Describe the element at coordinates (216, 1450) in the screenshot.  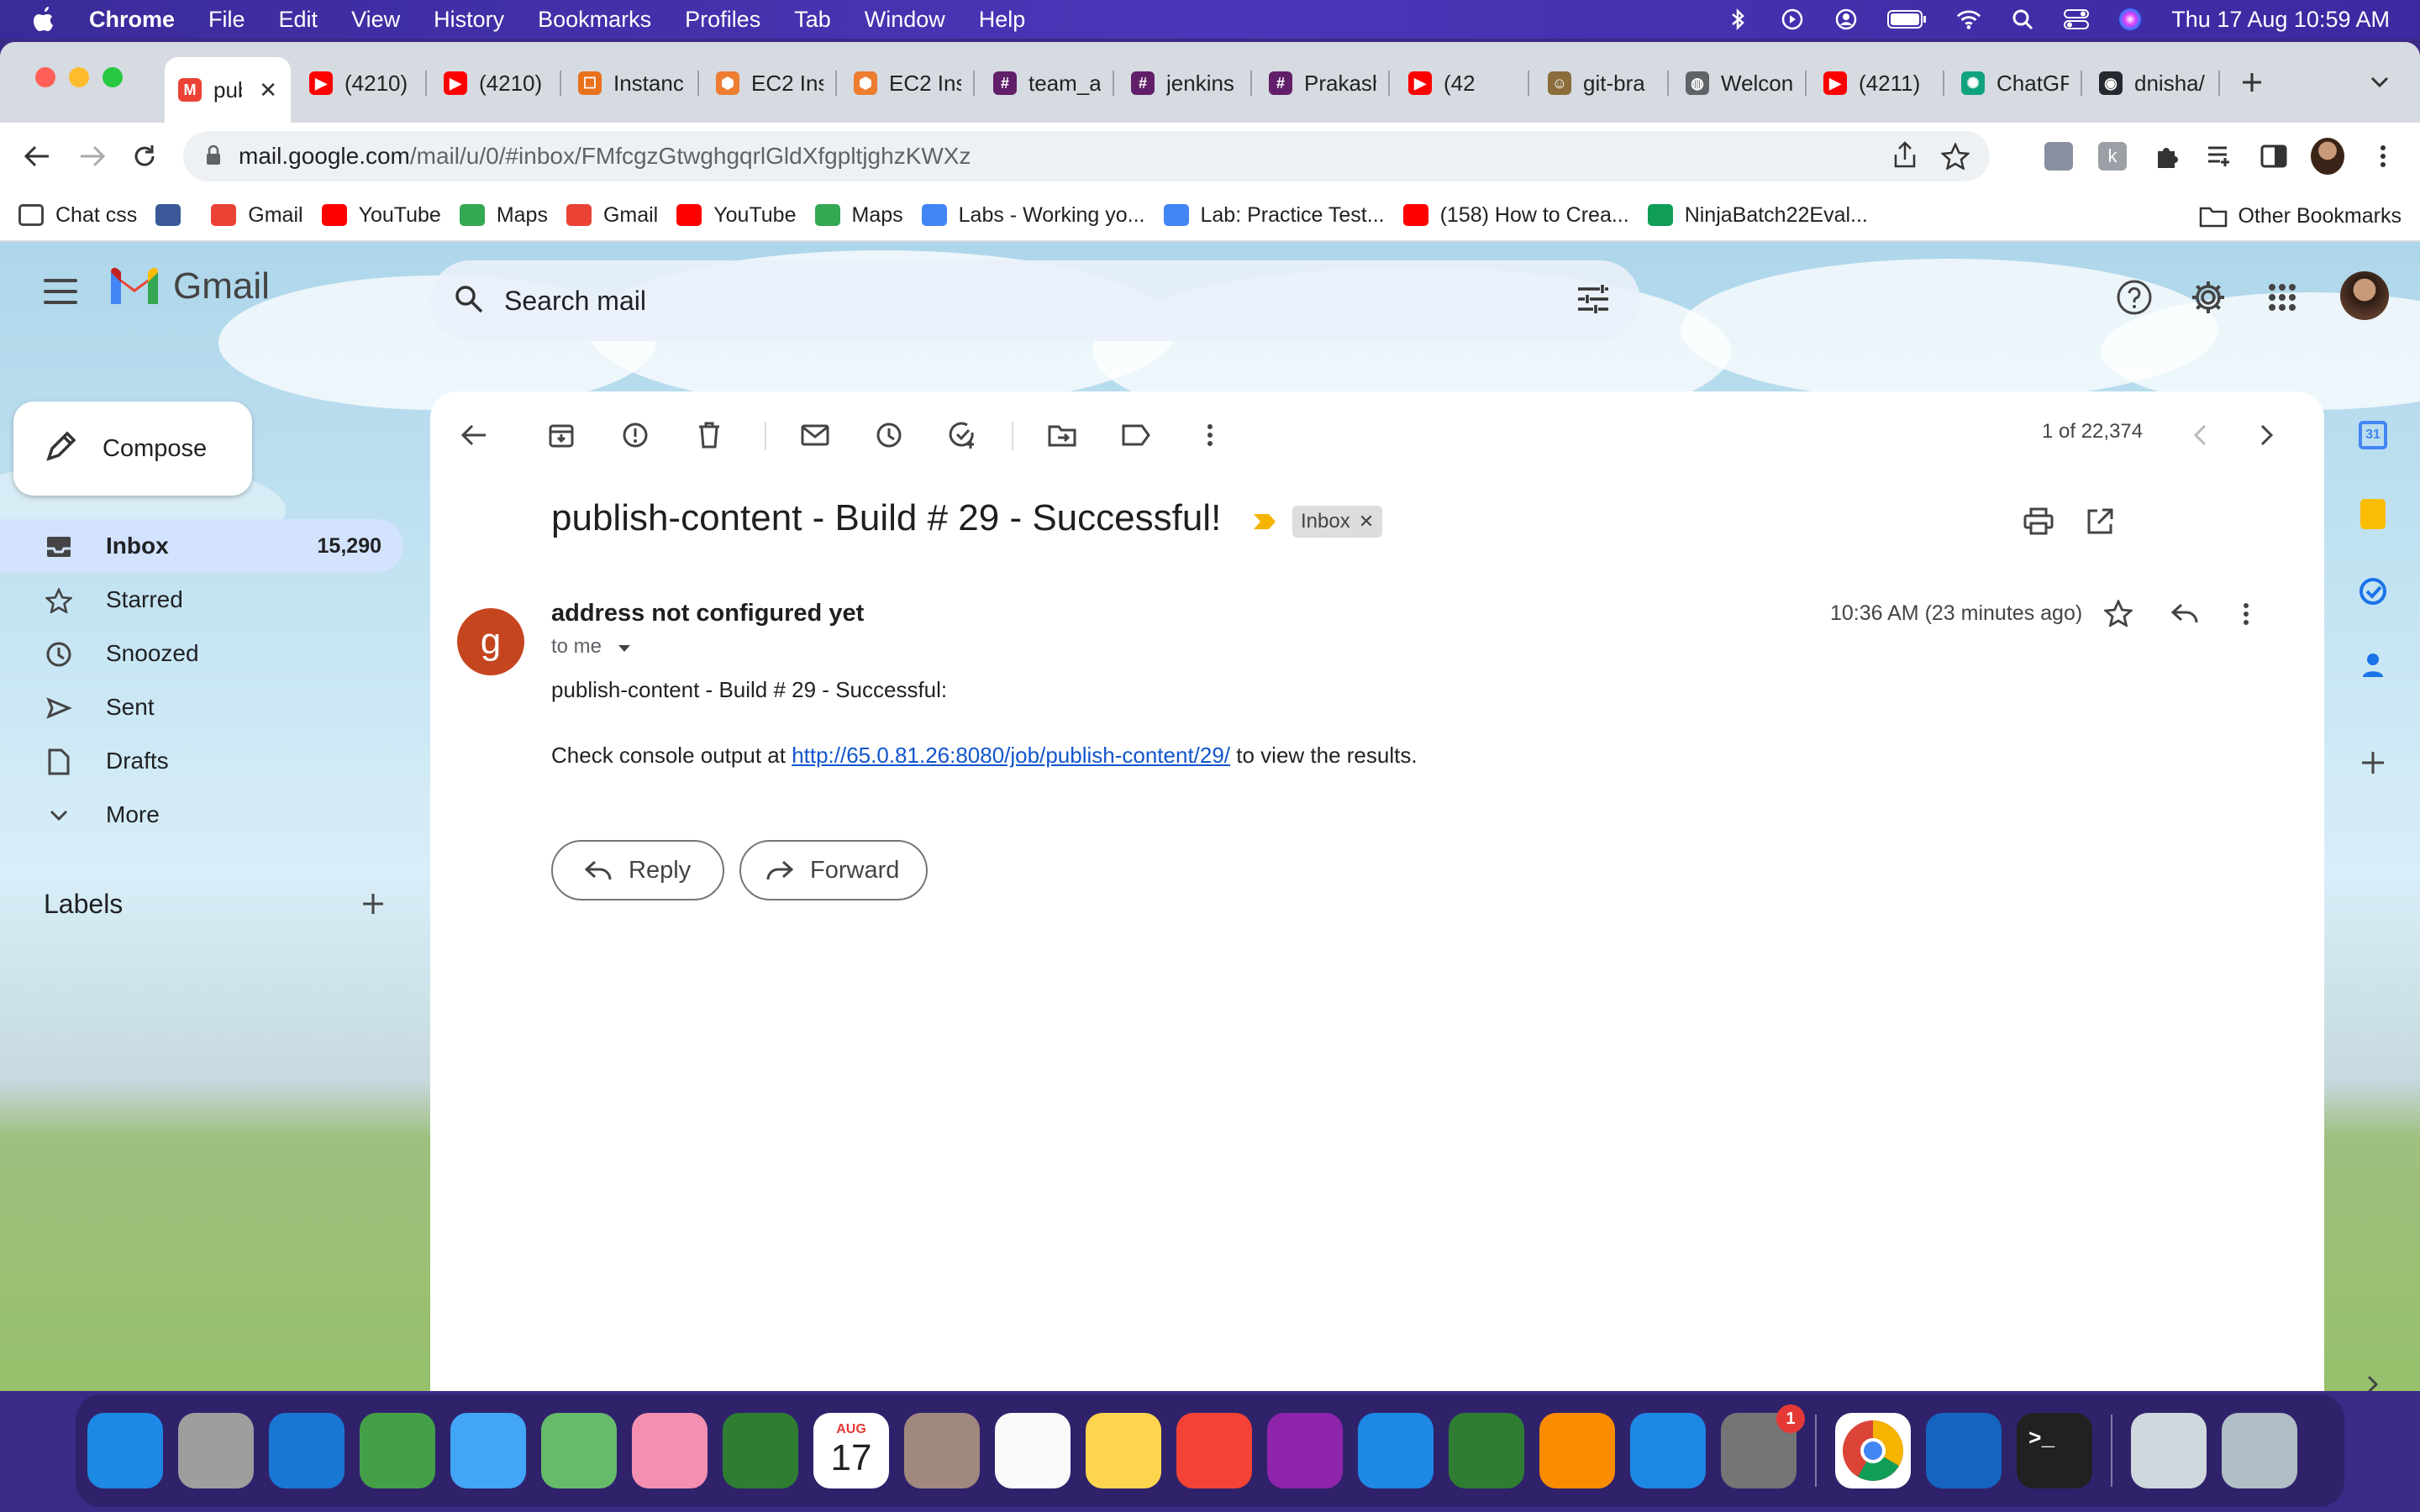
I see `dock-launchpad-icon` at that location.